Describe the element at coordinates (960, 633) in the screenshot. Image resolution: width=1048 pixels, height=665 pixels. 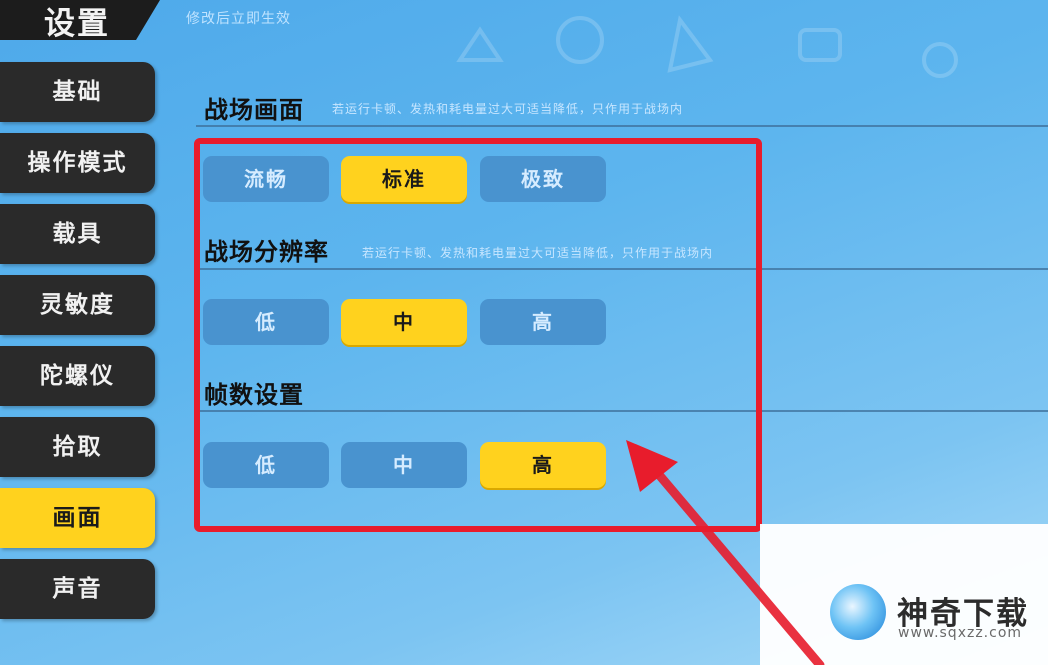
I see `watermark-url: www.sqxzz.com` at that location.